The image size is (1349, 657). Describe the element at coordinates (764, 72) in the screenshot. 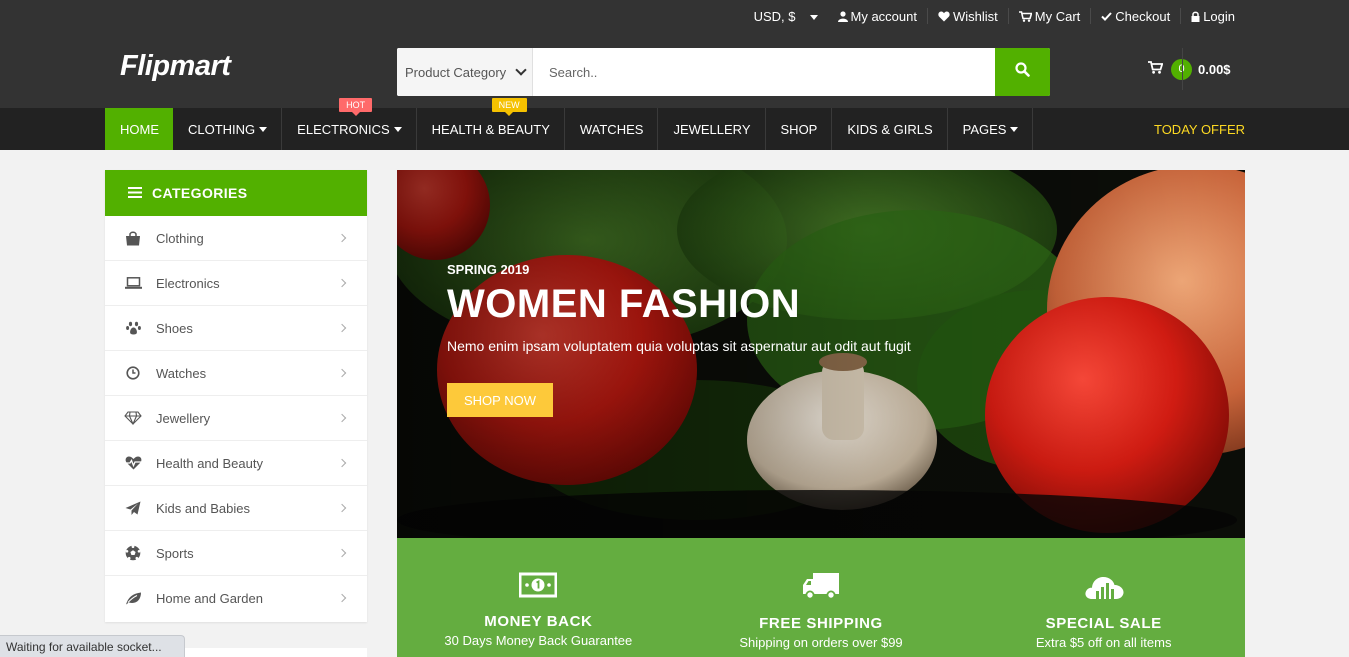

I see `search-input` at that location.